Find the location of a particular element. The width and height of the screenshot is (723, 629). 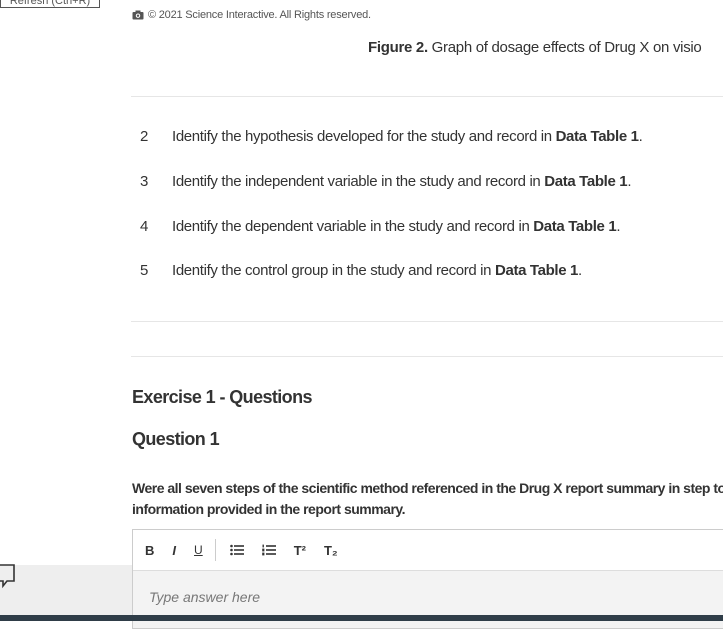

numbered-list-icon is located at coordinates (268, 550).